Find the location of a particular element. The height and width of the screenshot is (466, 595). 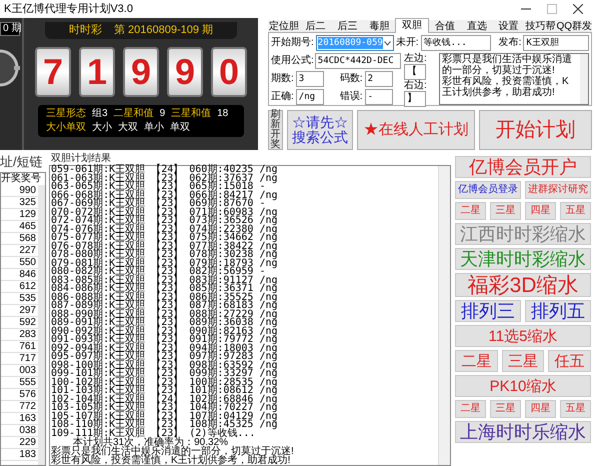

tab: 定位胆 is located at coordinates (284, 26).